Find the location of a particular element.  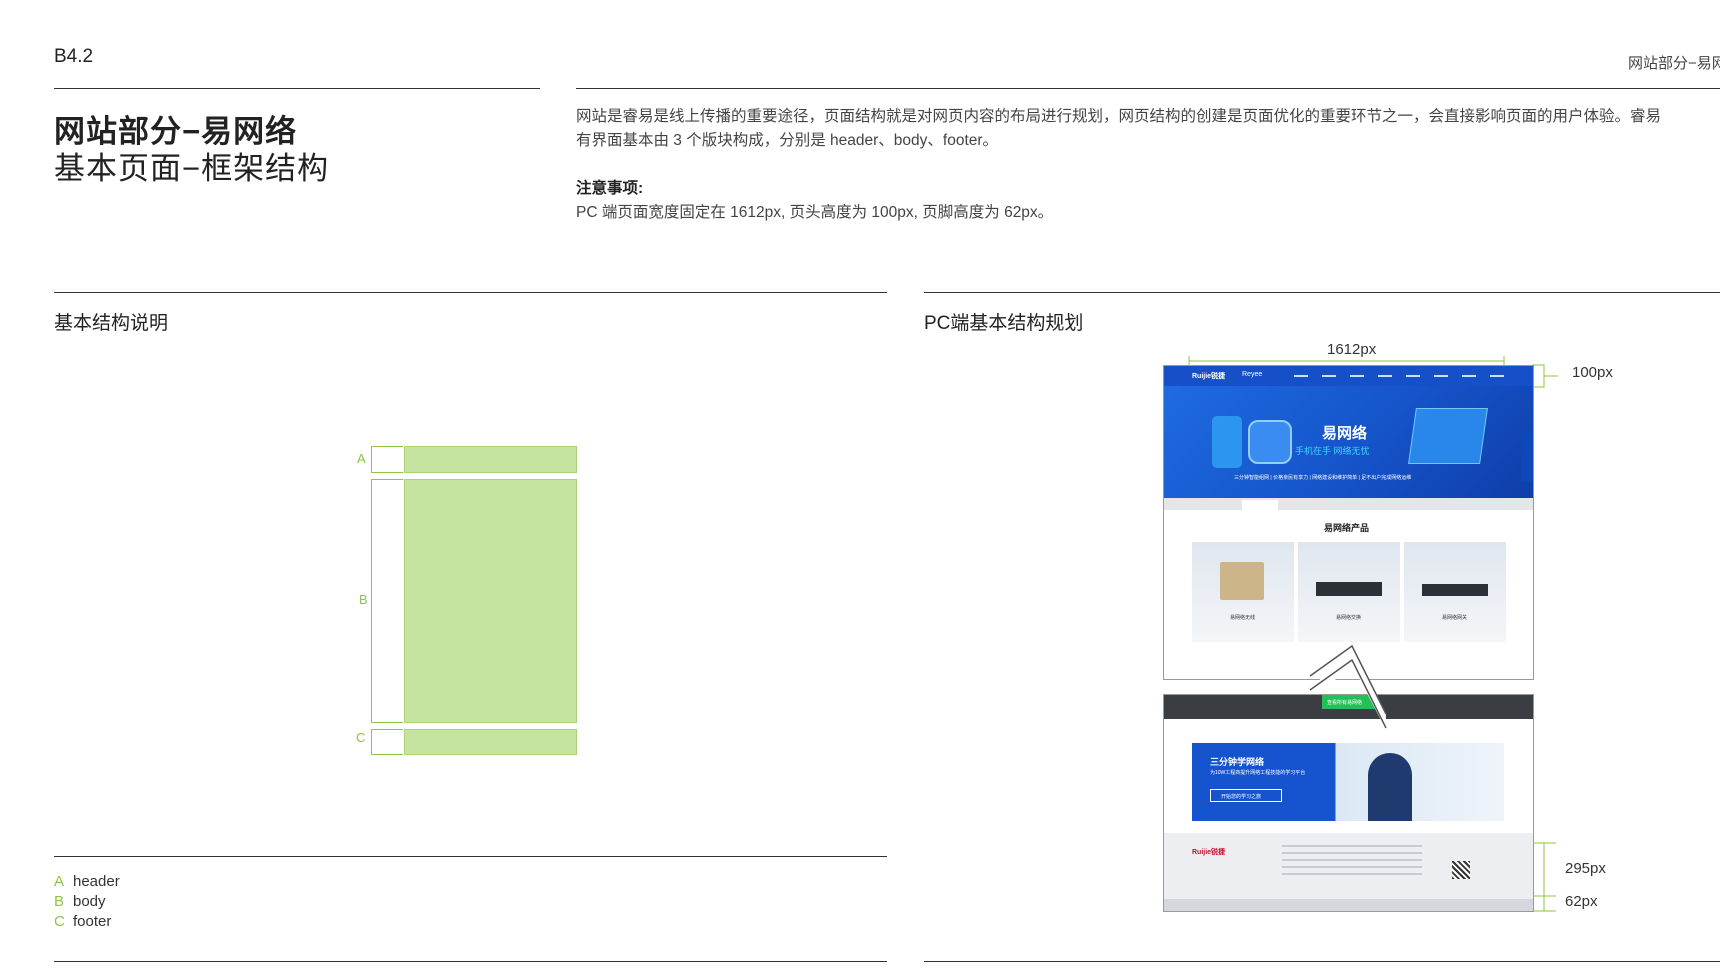

laptop-shape is located at coordinates (1448, 436).